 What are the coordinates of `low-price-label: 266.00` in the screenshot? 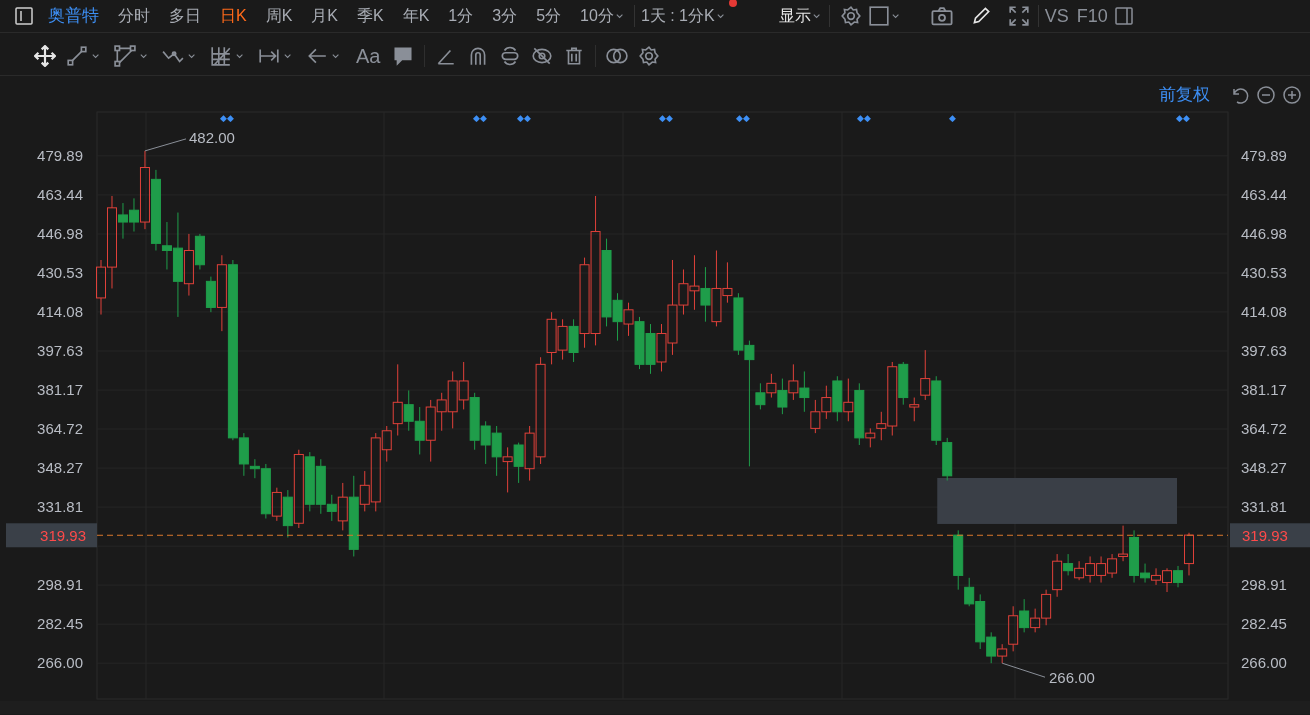 It's located at (1072, 678).